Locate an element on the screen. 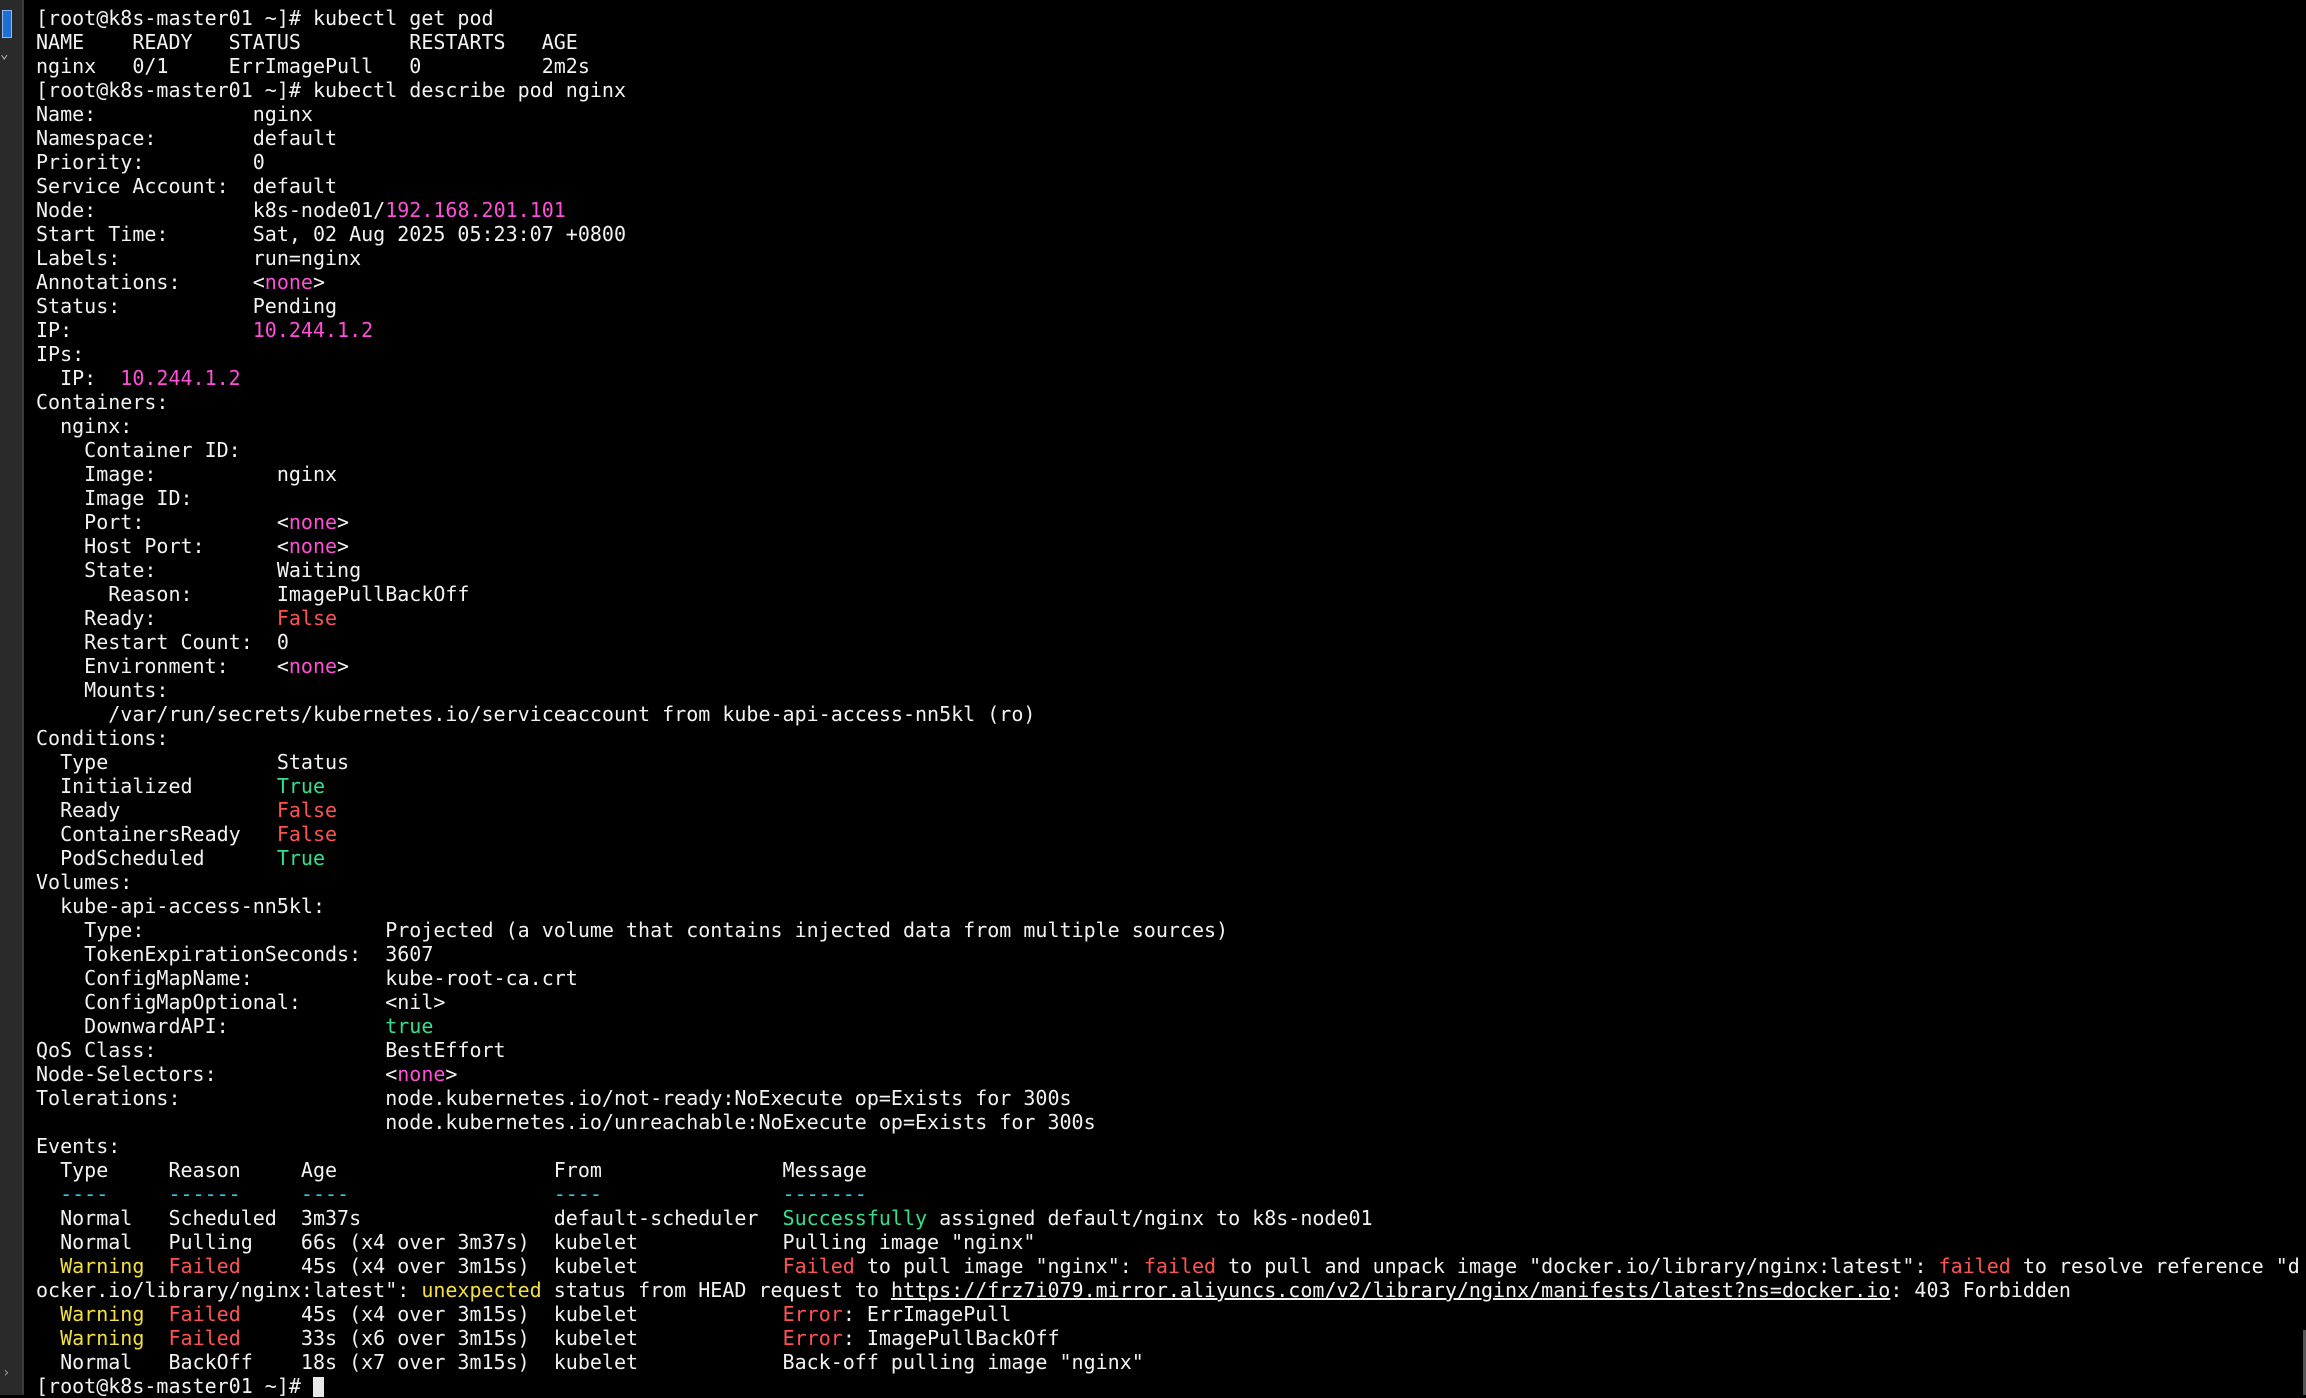 This screenshot has width=2306, height=1398. terminal-text: Host Port: < is located at coordinates (162, 546).